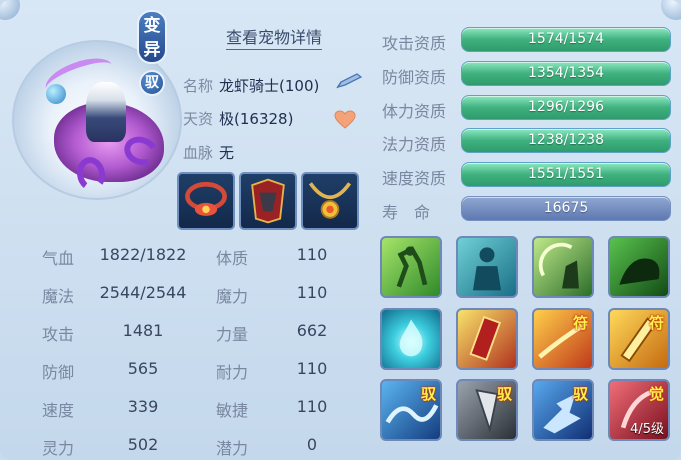 This screenshot has height=460, width=681. I want to click on pet-portrait, so click(97, 120).